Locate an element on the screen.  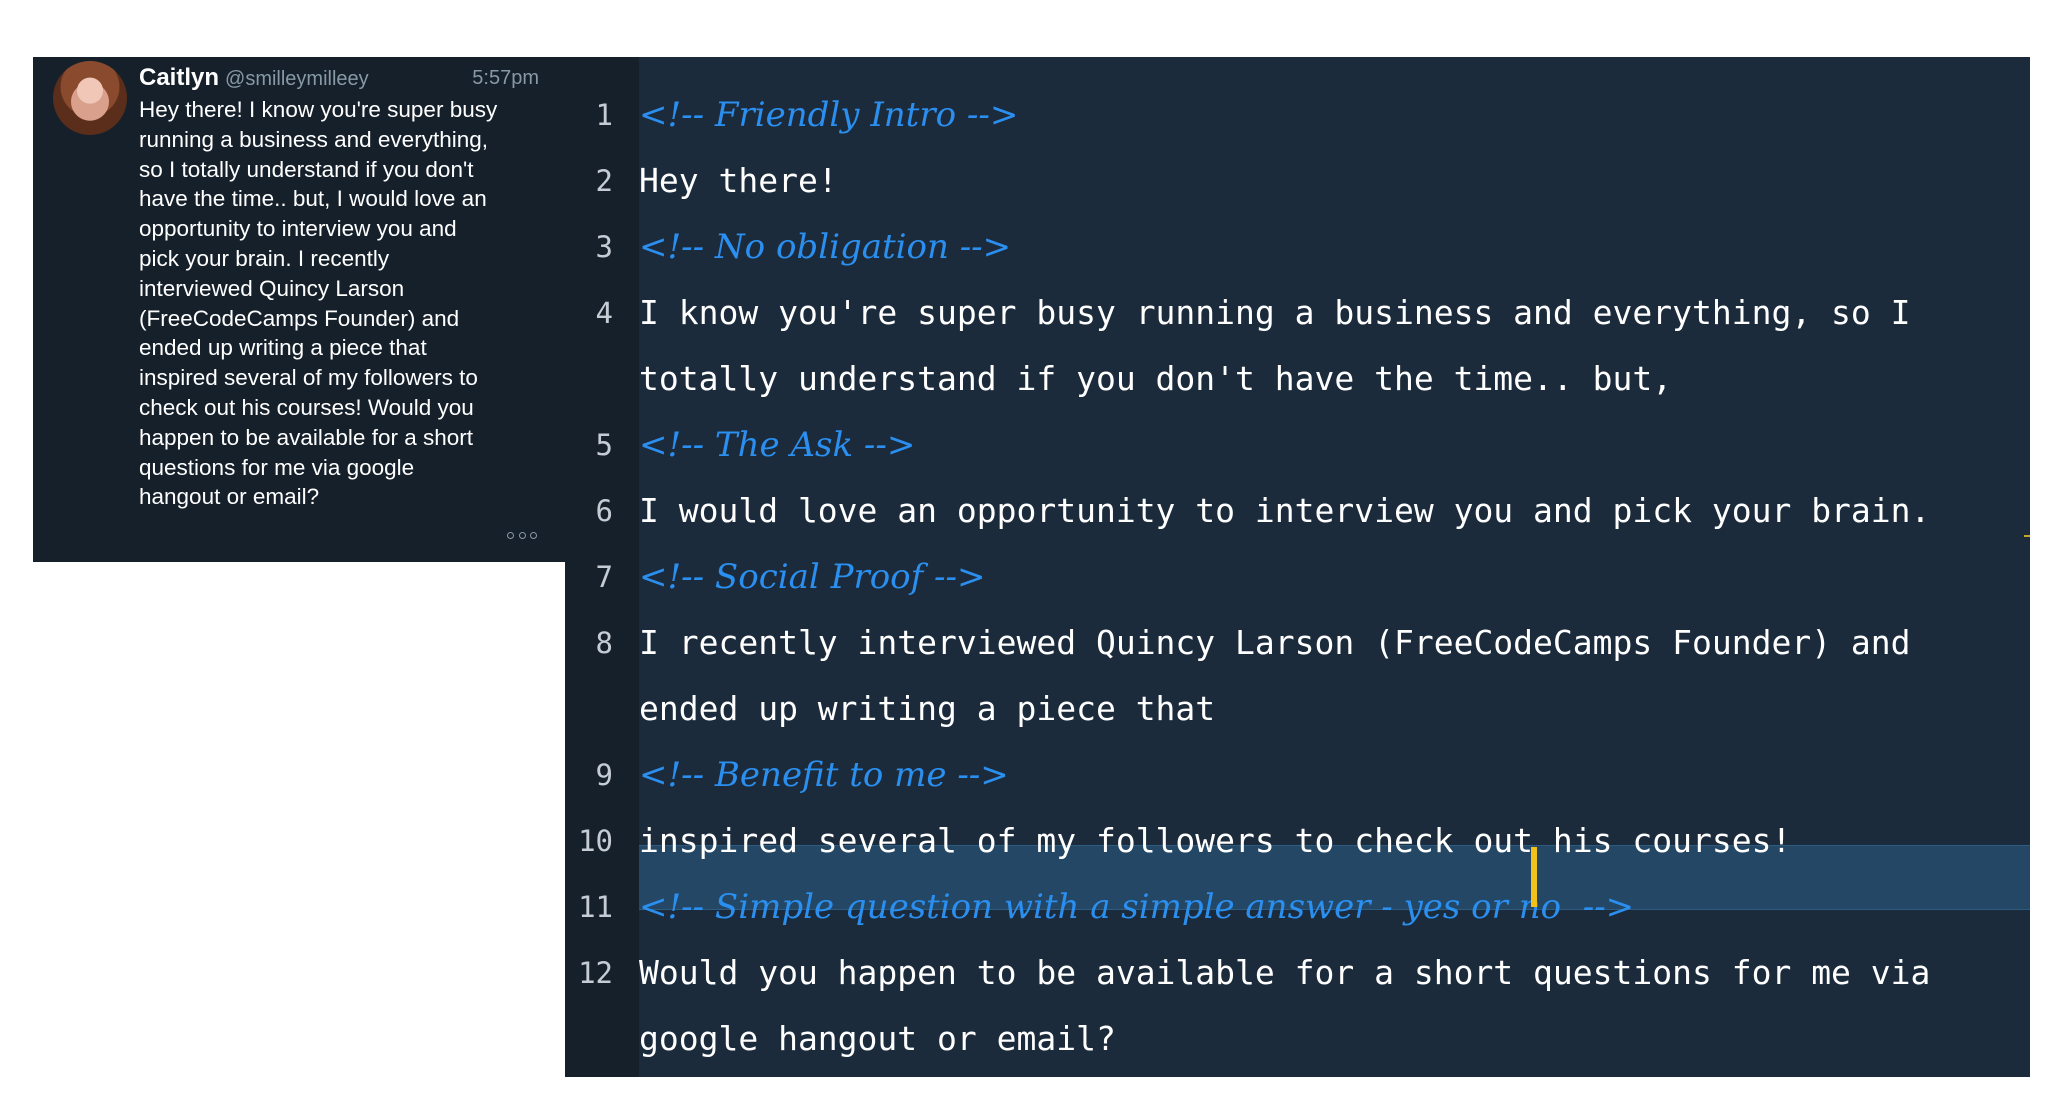
line-number: 9 is located at coordinates (604, 775).